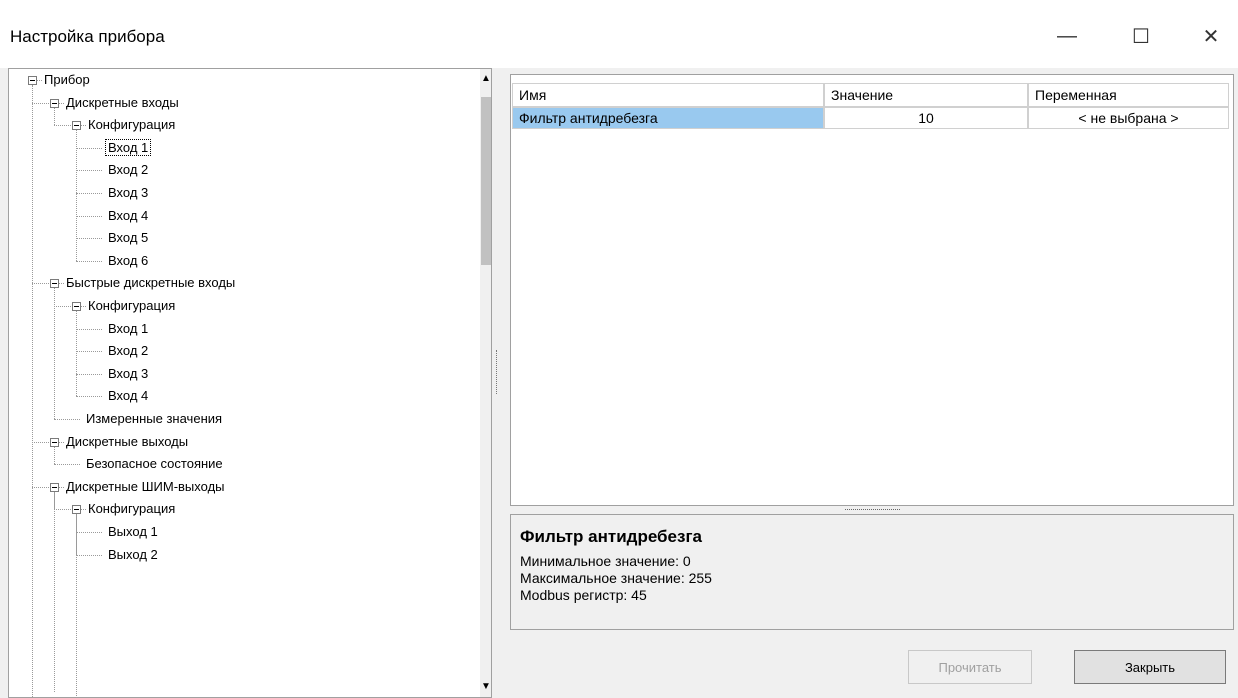 The image size is (1238, 698). Describe the element at coordinates (926, 95) in the screenshot. I see `column-header-value: Значение` at that location.